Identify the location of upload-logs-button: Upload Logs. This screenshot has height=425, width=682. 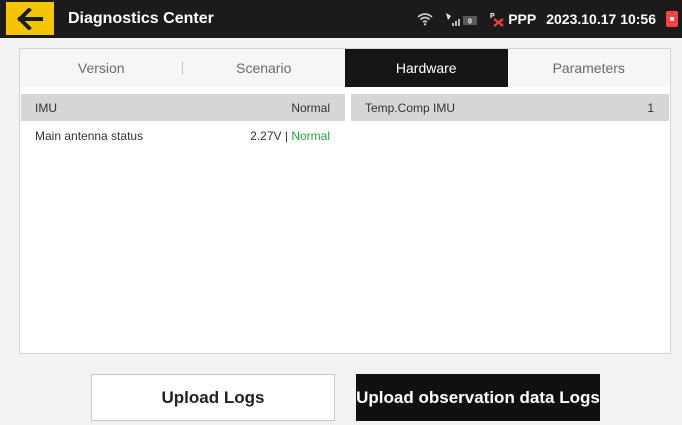
(213, 397).